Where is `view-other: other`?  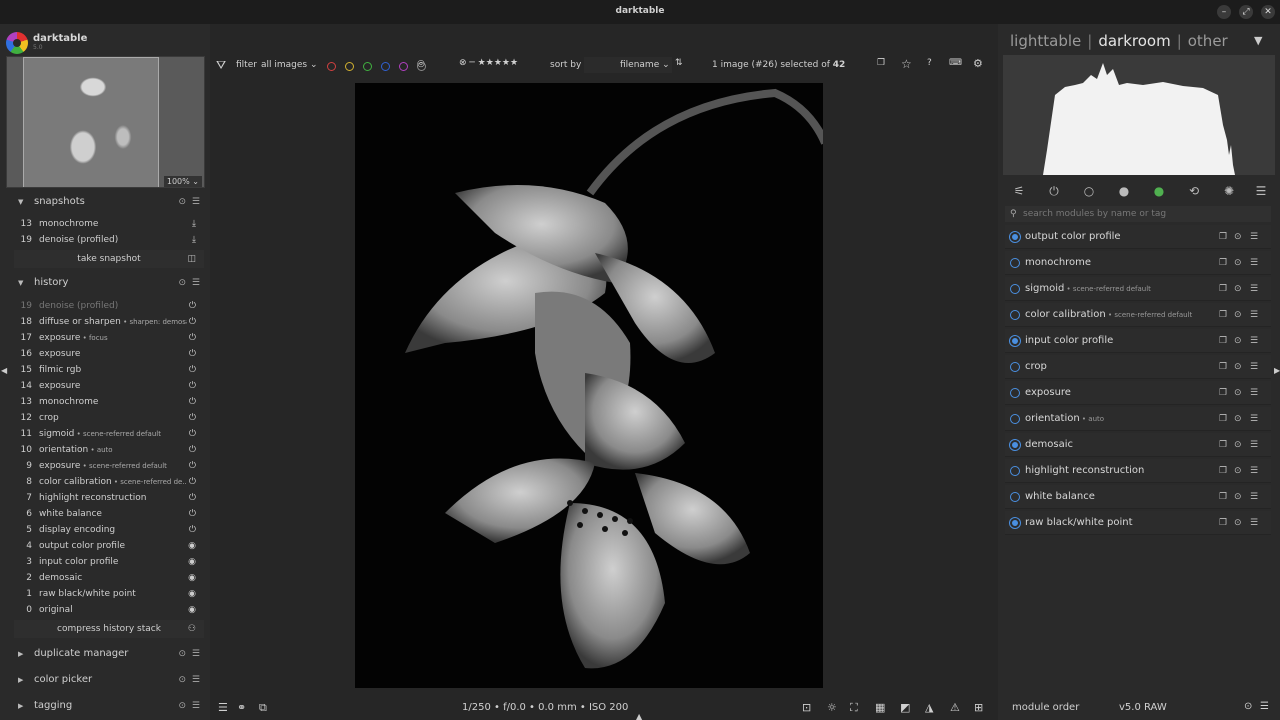
view-other: other is located at coordinates (1208, 41).